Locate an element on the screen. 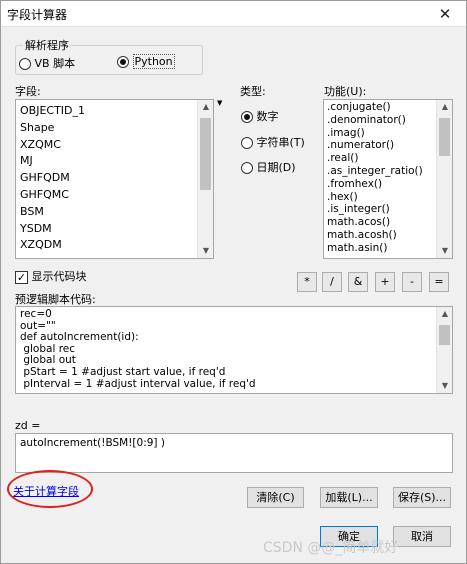 This screenshot has height=564, width=467. field-list-item: Shape is located at coordinates (114, 128).